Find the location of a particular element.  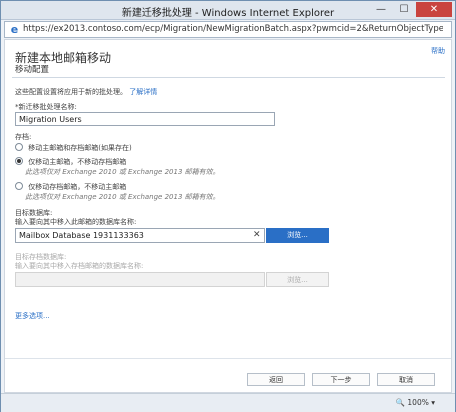

ie-icon: e is located at coordinates (14, 29).